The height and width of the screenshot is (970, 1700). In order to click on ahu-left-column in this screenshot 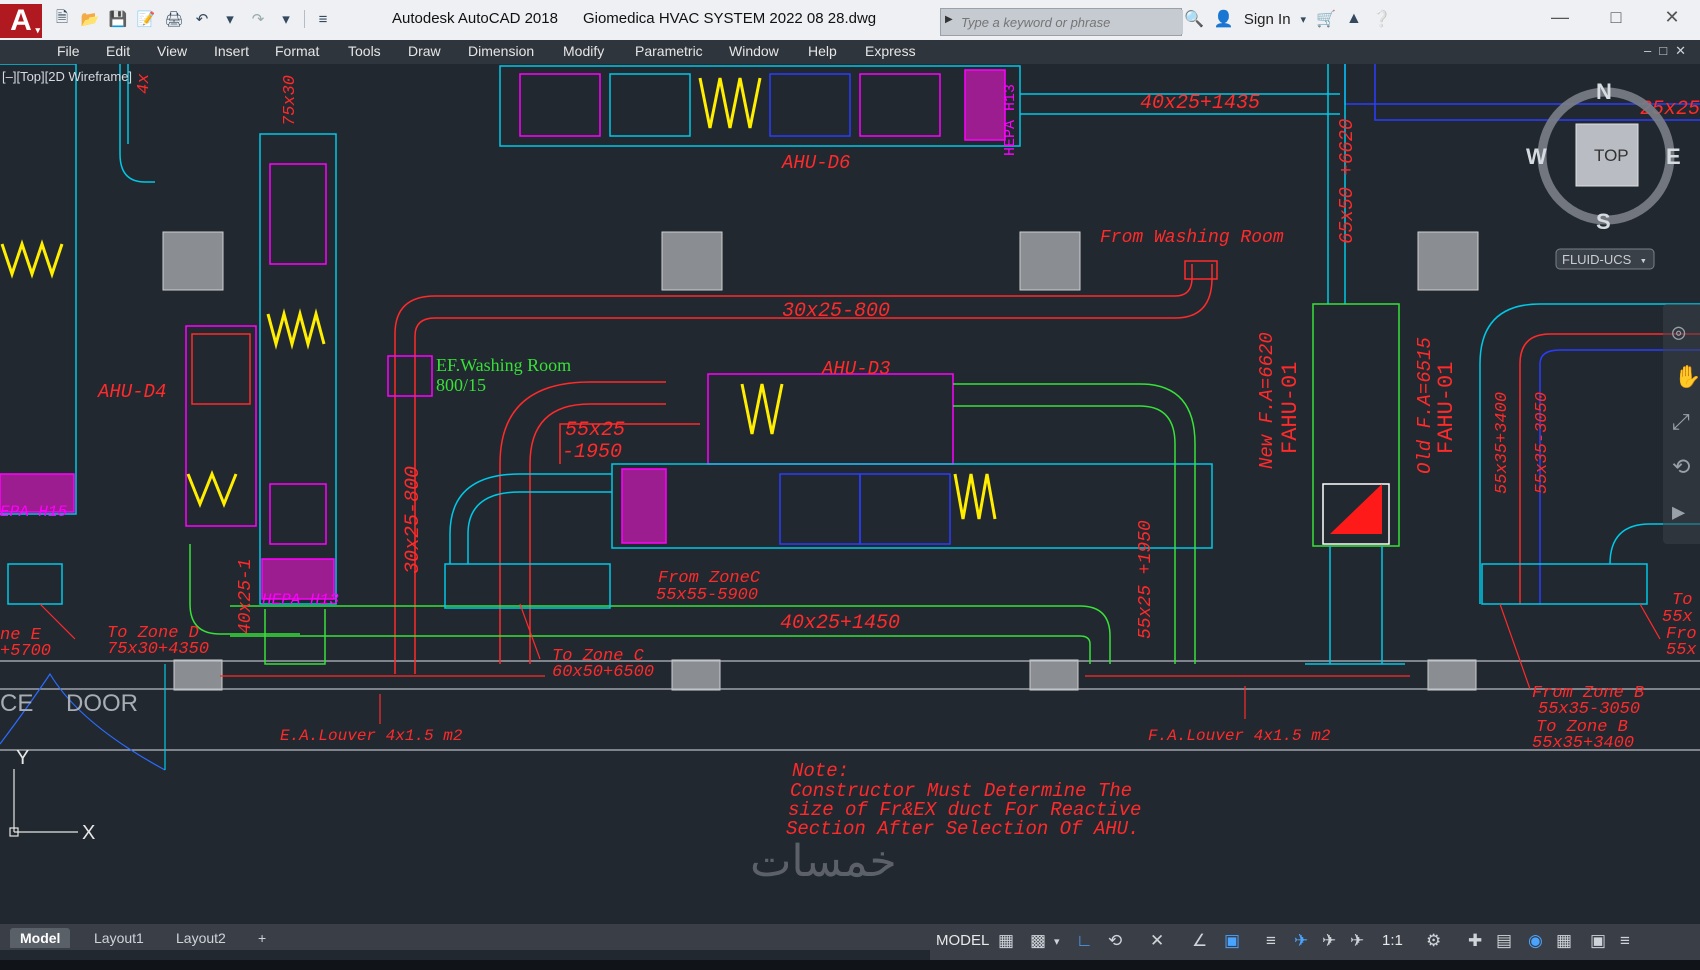, I will do `click(77, 334)`.